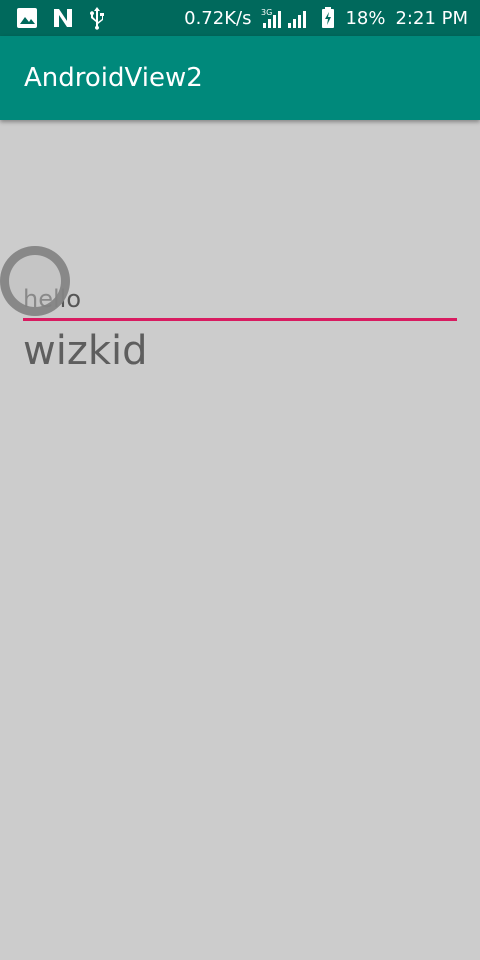 This screenshot has width=480, height=960. What do you see at coordinates (85, 351) in the screenshot?
I see `text-view: wizkid` at bounding box center [85, 351].